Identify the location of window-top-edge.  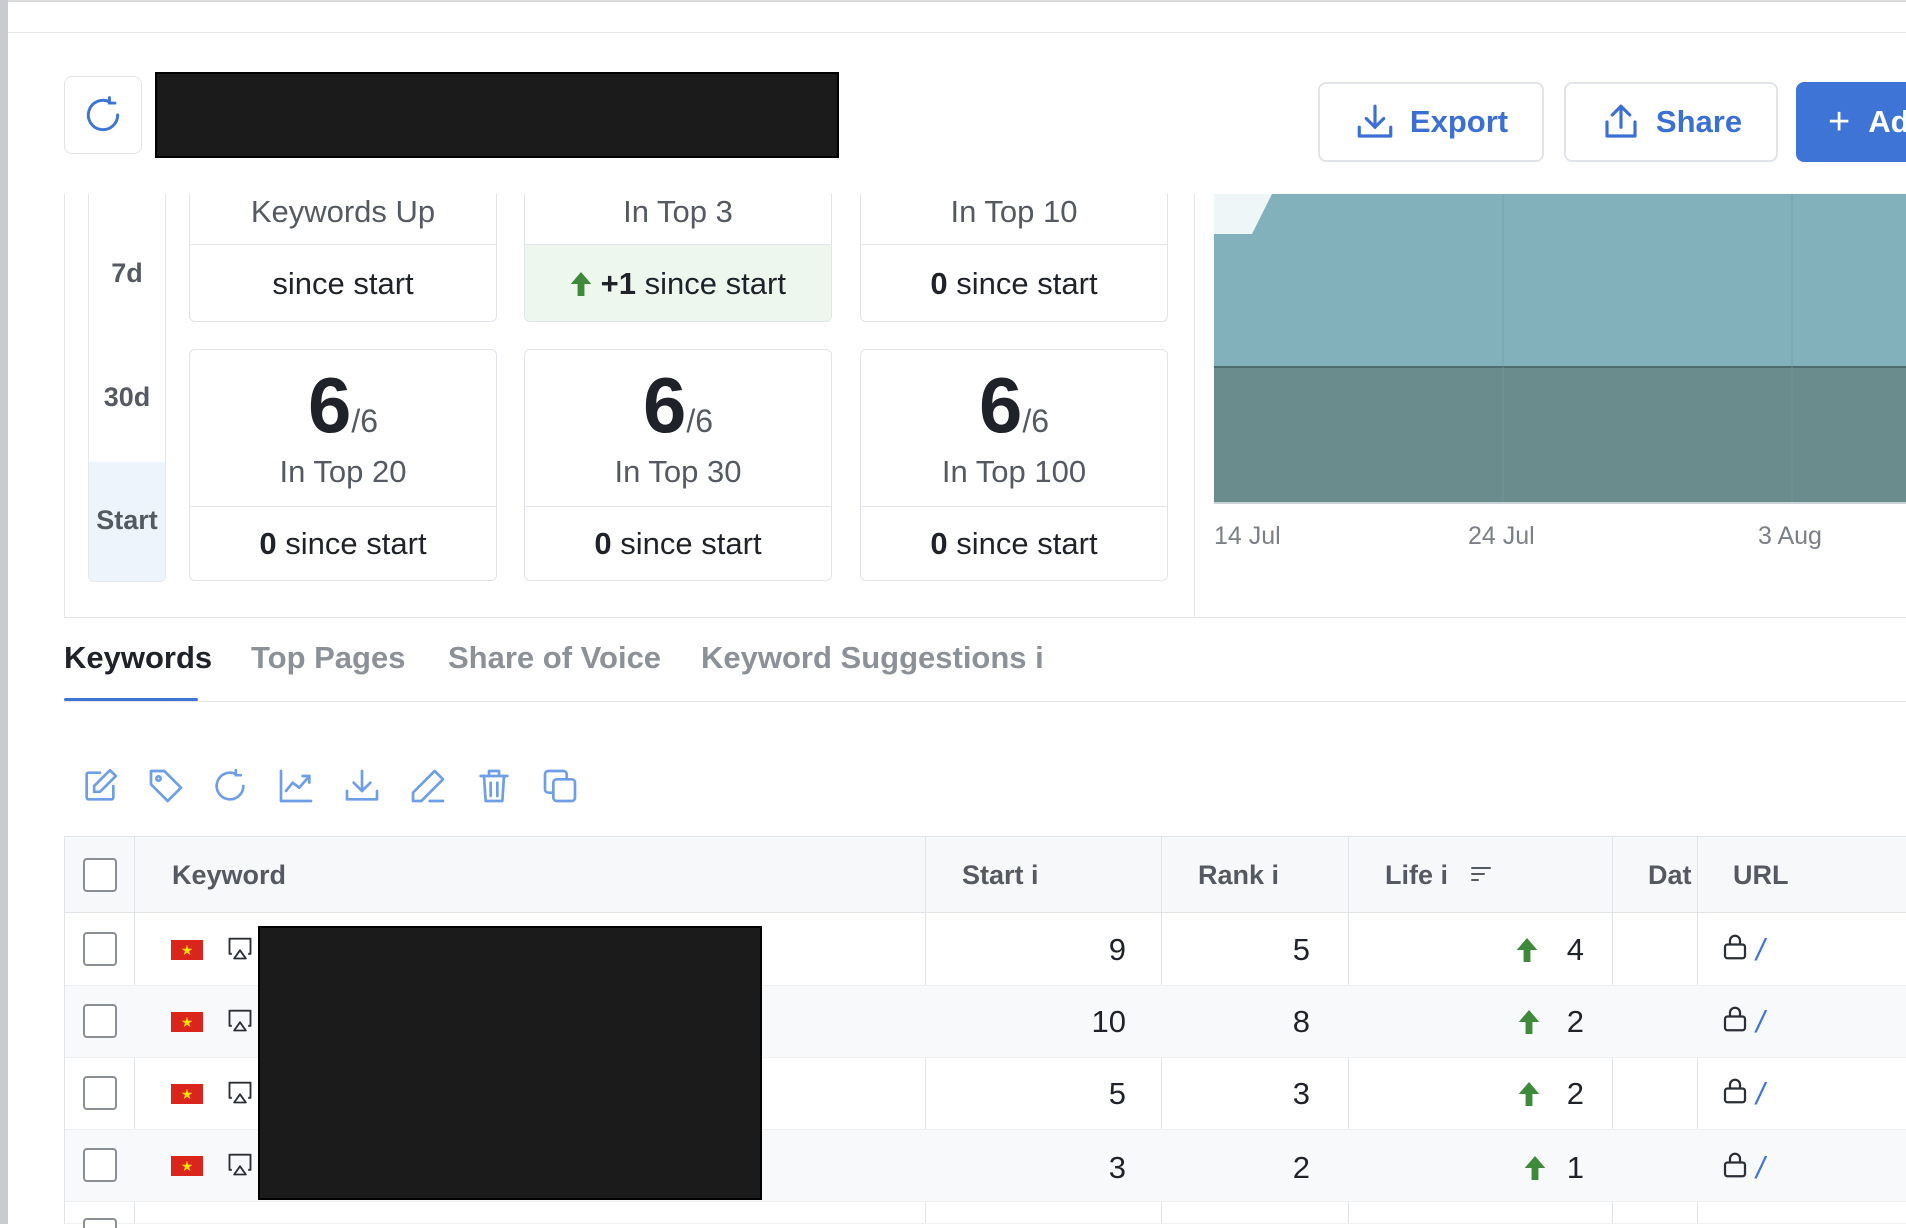
(957, 1).